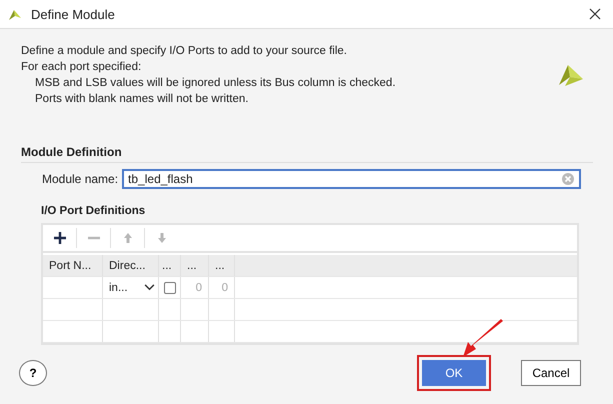 This screenshot has height=404, width=613. What do you see at coordinates (149, 287) in the screenshot?
I see `chevron-down-icon` at bounding box center [149, 287].